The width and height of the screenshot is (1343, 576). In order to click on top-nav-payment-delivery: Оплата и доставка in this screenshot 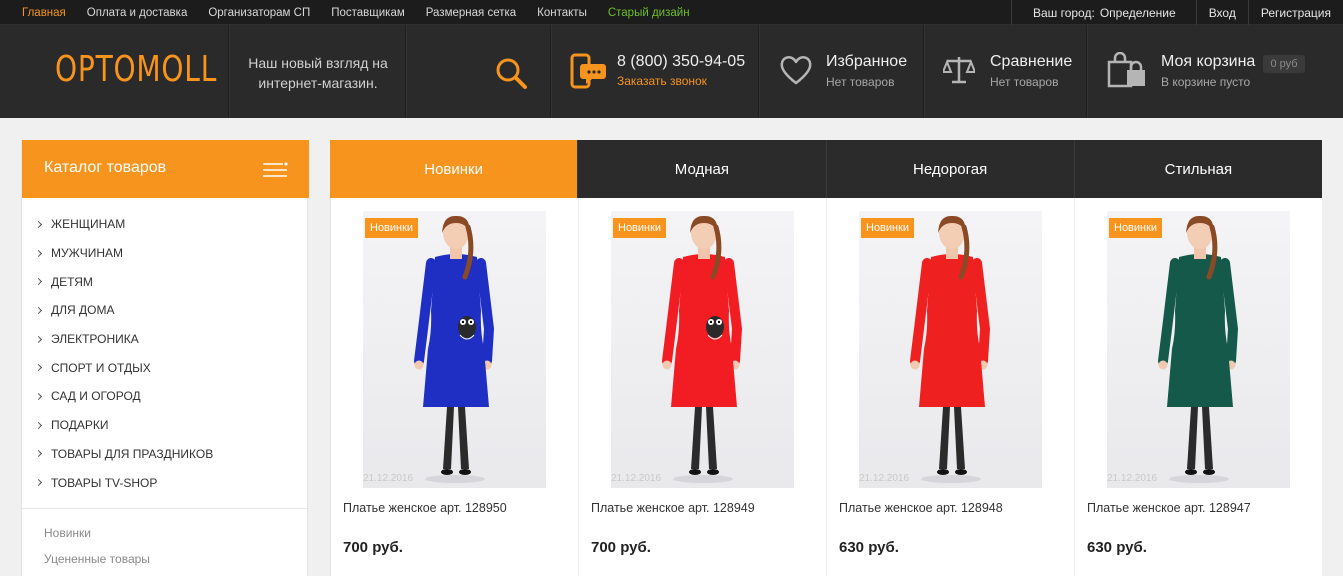, I will do `click(137, 13)`.